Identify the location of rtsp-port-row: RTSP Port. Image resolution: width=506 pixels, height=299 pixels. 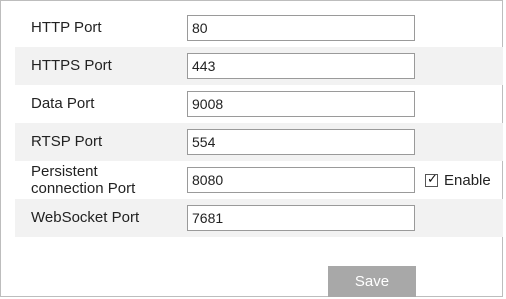
(259, 142).